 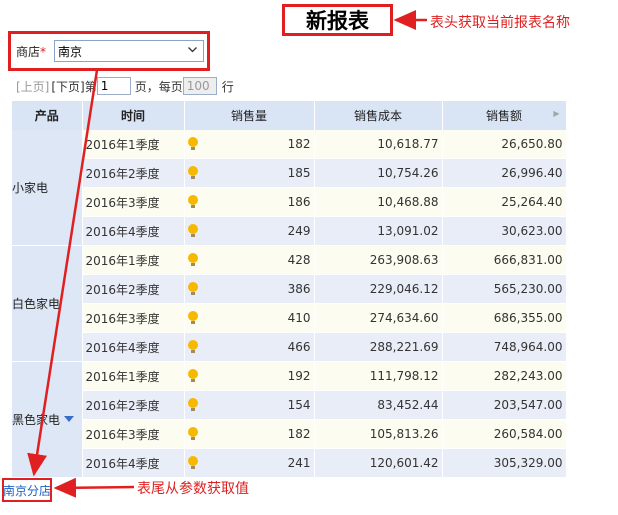 What do you see at coordinates (192, 51) in the screenshot?
I see `chevron-down-icon` at bounding box center [192, 51].